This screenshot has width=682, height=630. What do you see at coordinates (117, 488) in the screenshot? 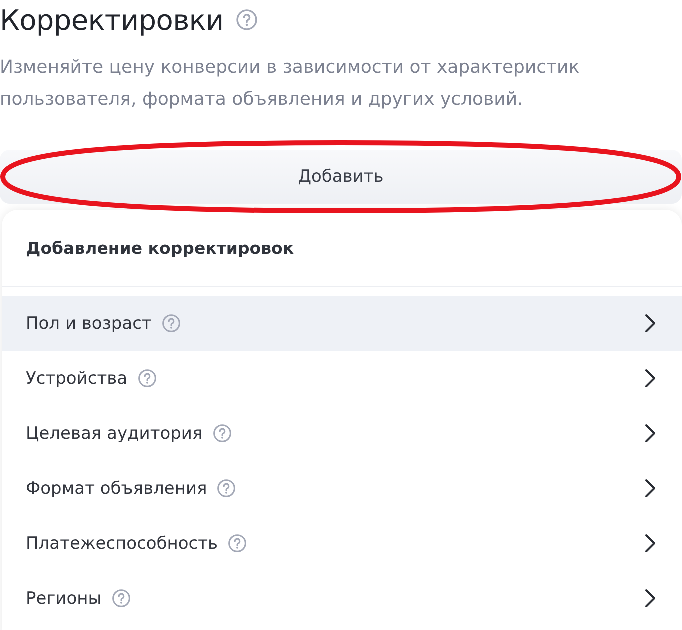
I see `menu-item-label: Формат объявления` at bounding box center [117, 488].